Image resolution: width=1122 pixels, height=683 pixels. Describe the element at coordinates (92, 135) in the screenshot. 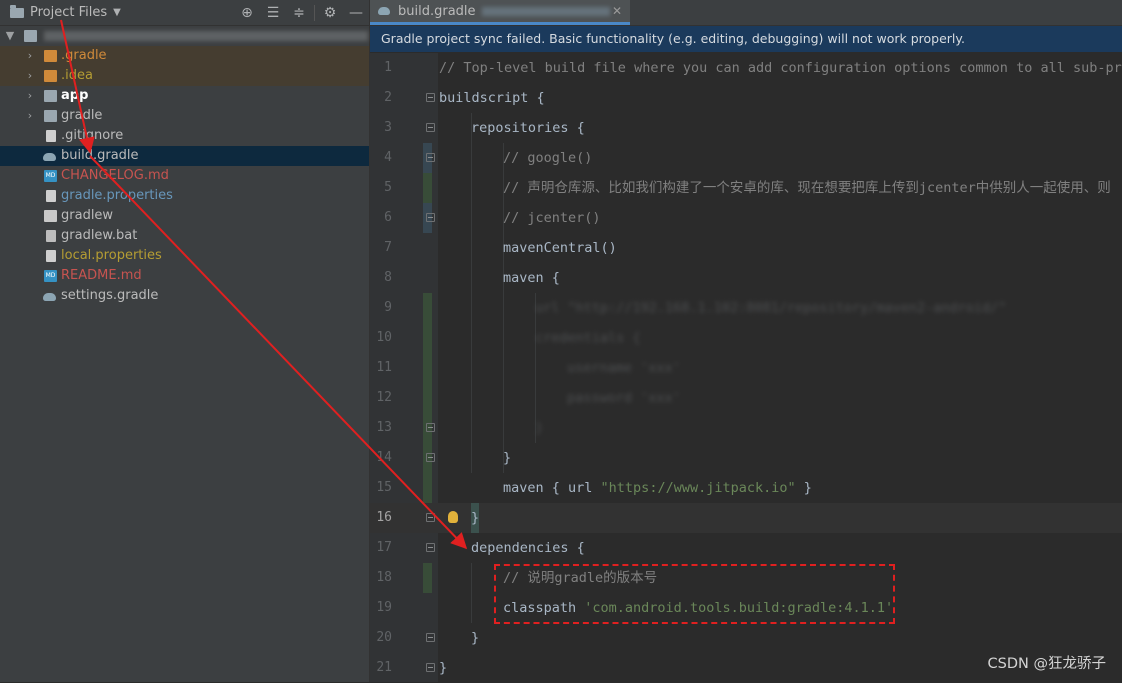

I see `tree-item-label: .gitignore` at that location.